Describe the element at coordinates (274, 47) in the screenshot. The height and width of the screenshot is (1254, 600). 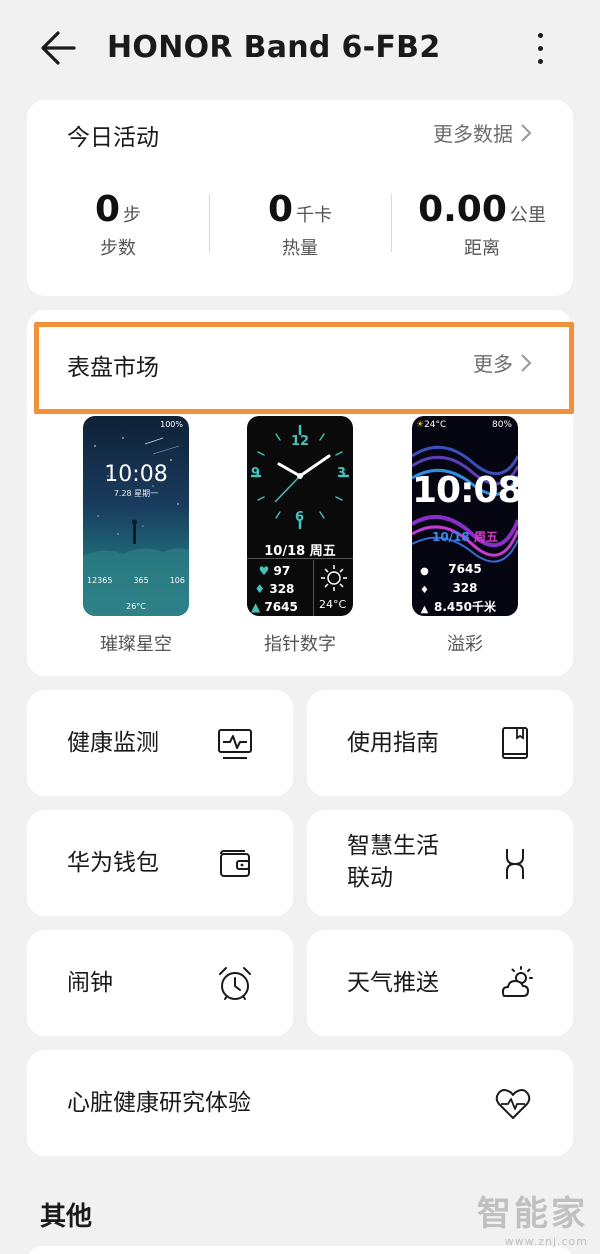
I see `page-title: HONOR Band 6-FB2` at that location.